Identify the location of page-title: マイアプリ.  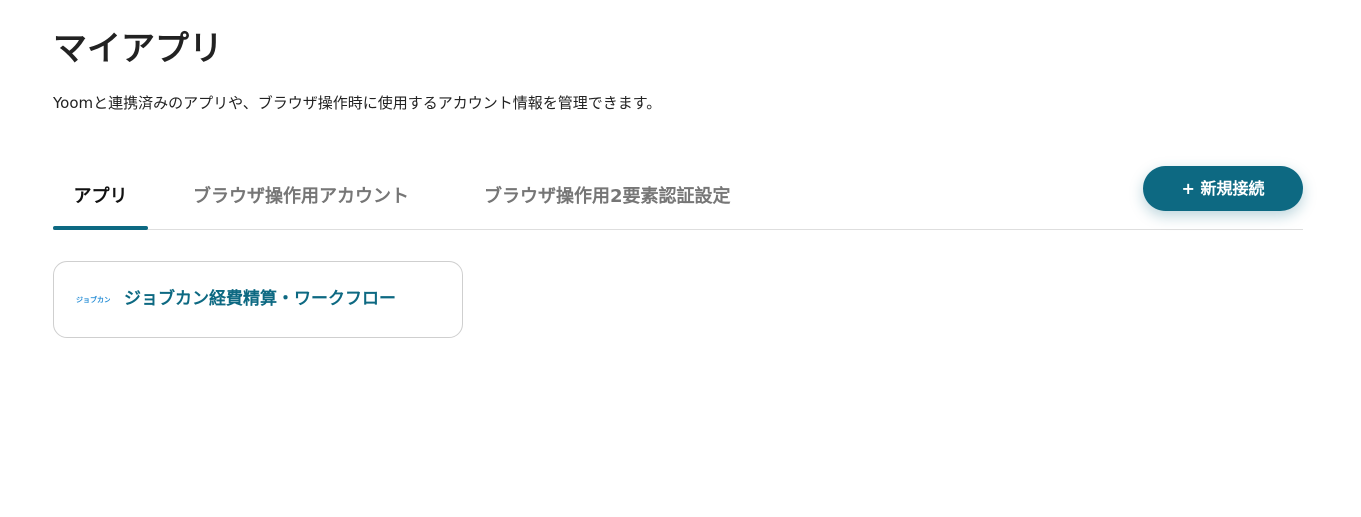
(138, 49).